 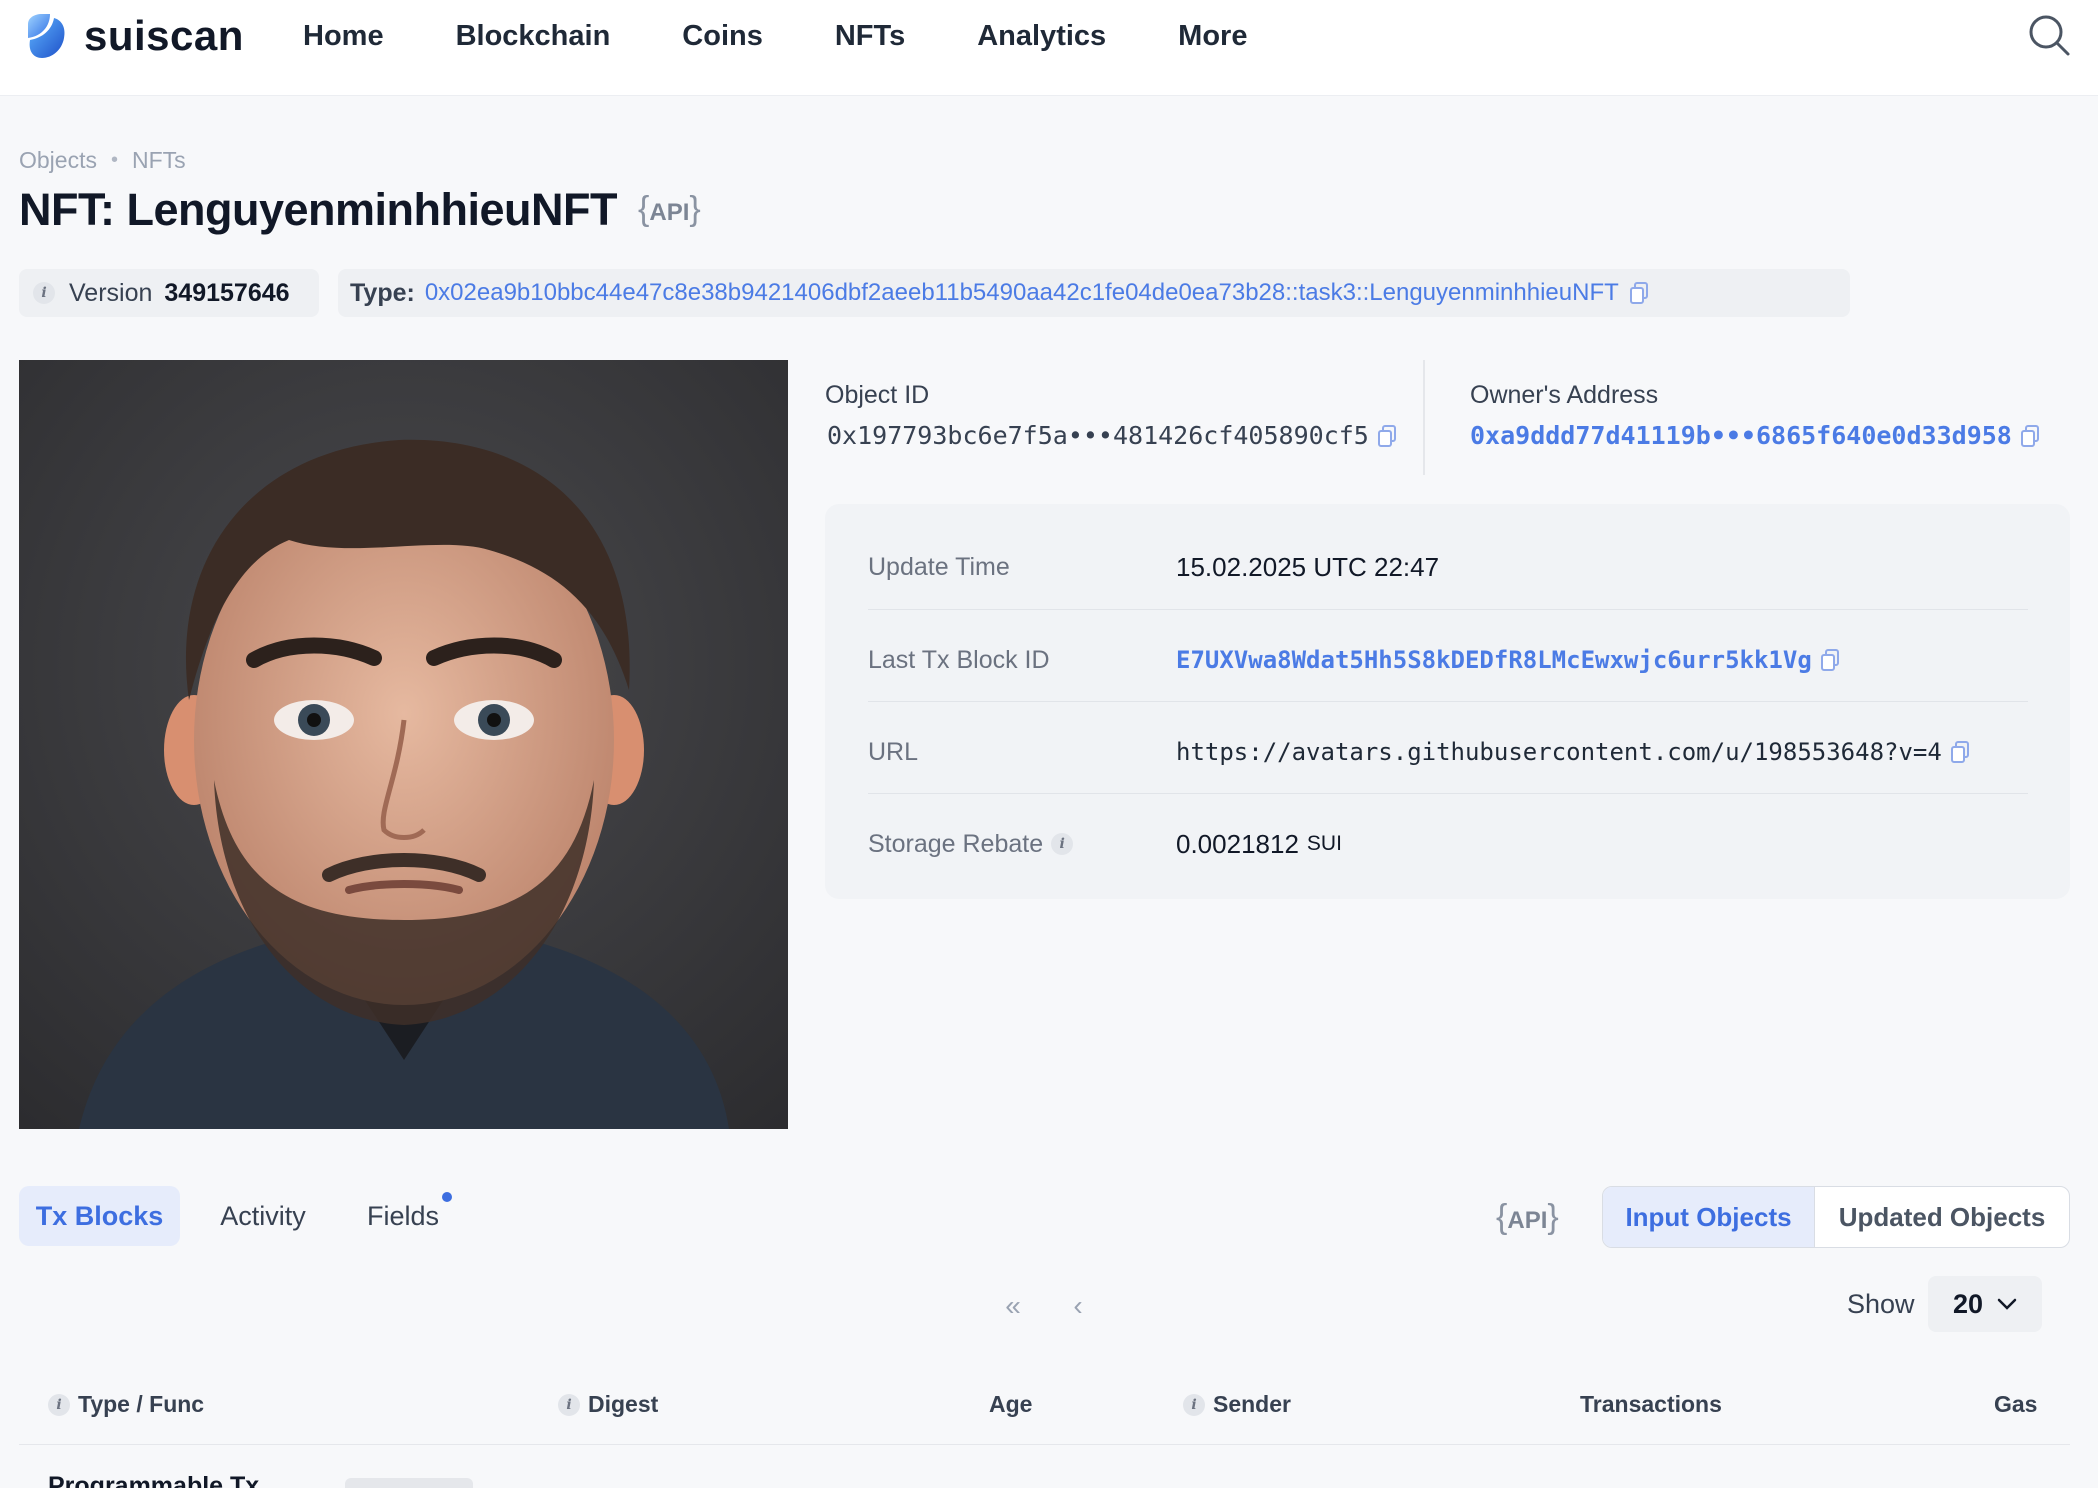 I want to click on tab-activity: Activity, so click(x=263, y=1216).